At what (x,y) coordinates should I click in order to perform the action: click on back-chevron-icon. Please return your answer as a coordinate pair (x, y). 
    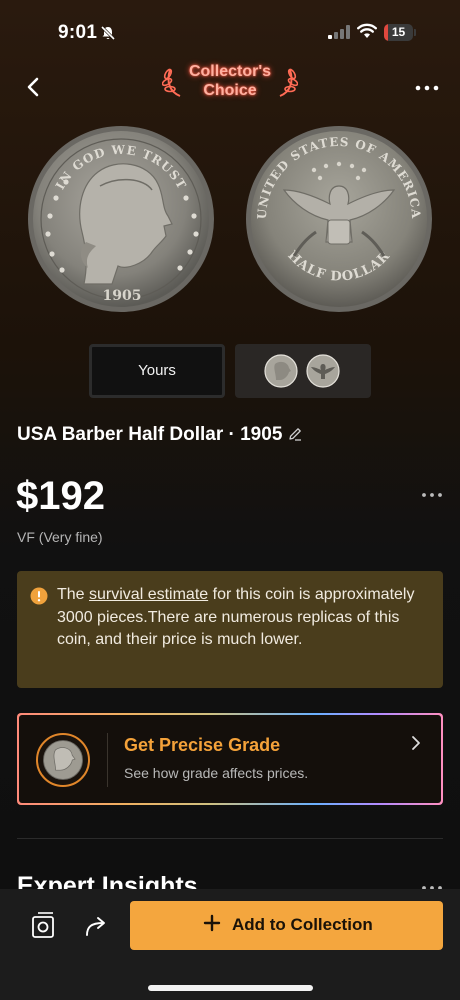
    Looking at the image, I should click on (34, 87).